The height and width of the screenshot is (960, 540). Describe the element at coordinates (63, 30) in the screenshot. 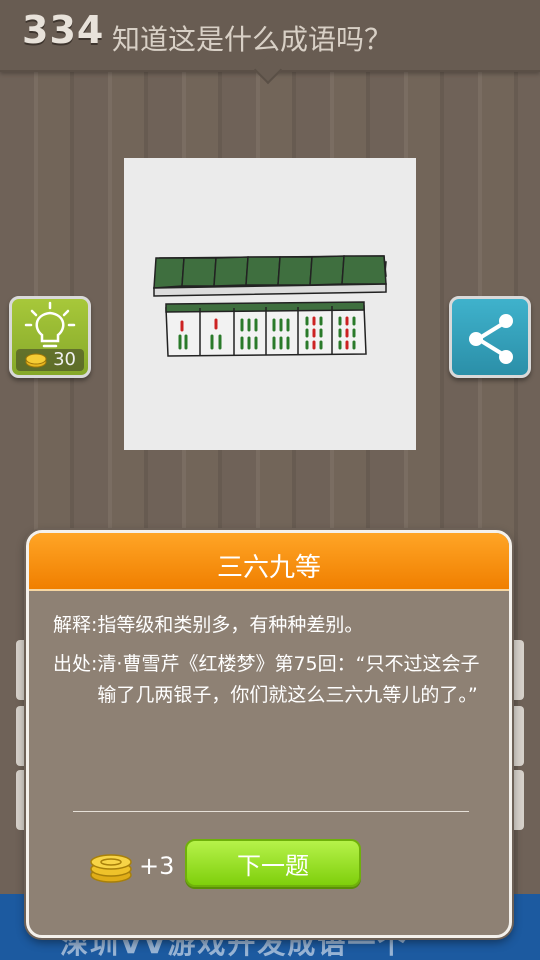

I see `level-number: 334` at that location.